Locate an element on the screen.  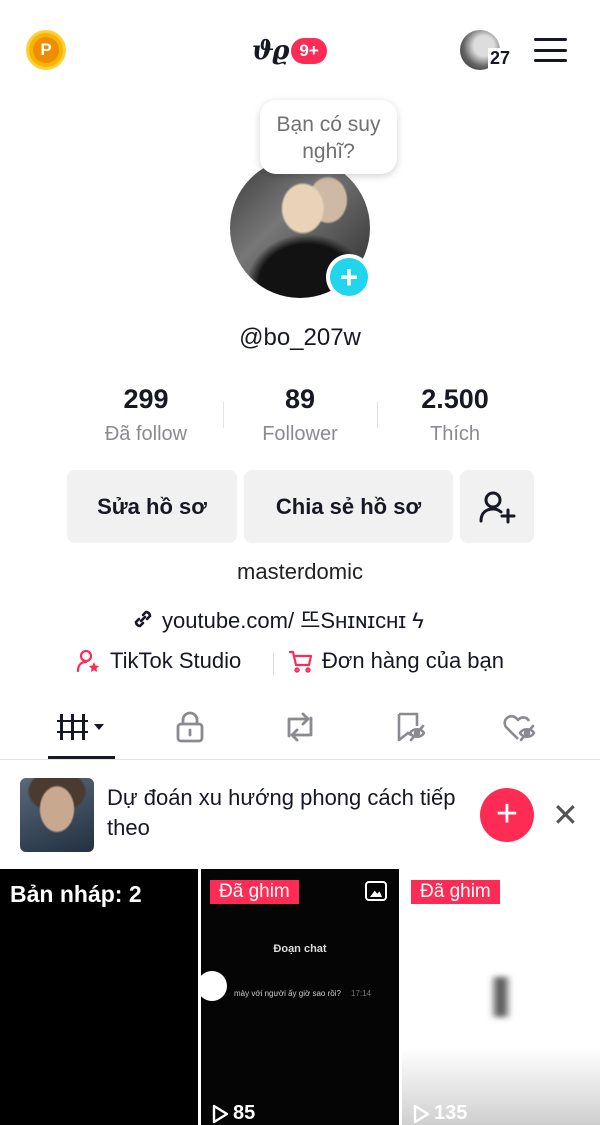
divider is located at coordinates (273, 664).